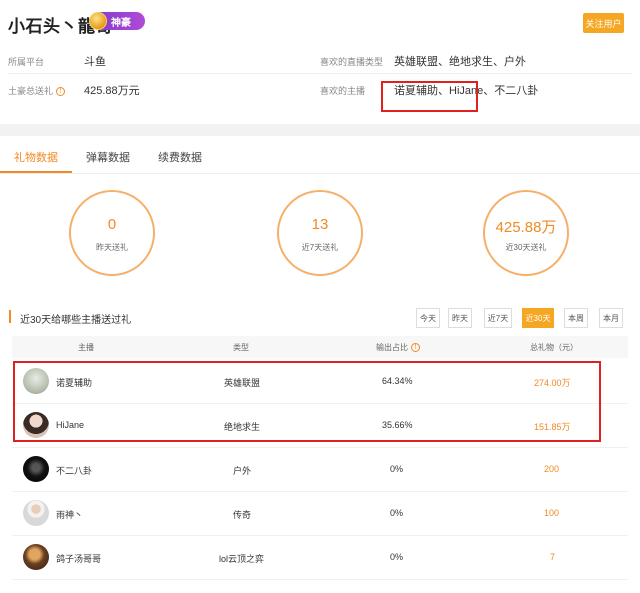 This screenshot has height=593, width=640. What do you see at coordinates (320, 247) in the screenshot?
I see `stat-caption: 近7天送礼` at bounding box center [320, 247].